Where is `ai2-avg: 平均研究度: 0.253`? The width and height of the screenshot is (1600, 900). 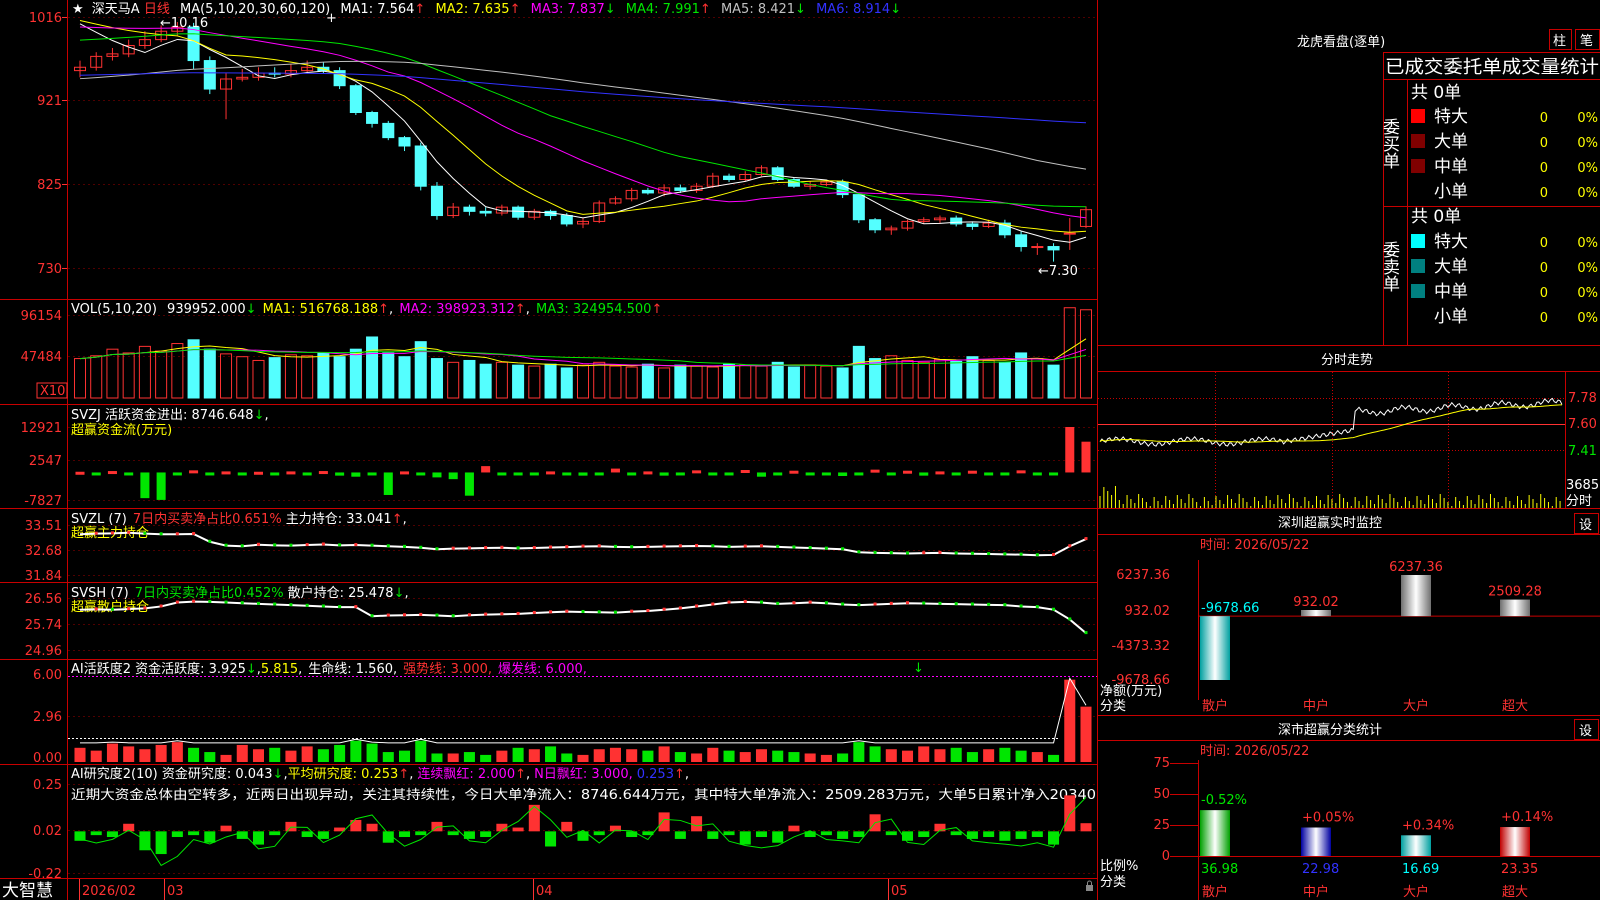
ai2-avg: 平均研究度: 0.253 is located at coordinates (343, 774).